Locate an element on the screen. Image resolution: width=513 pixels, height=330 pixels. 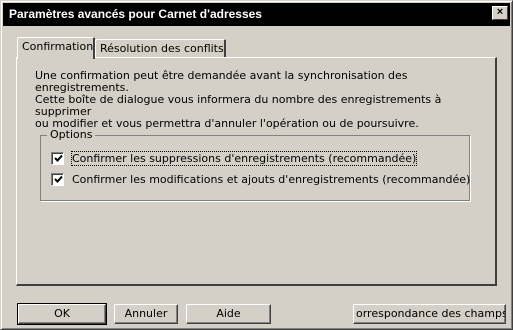
tab-conflict-resolution: Résolution des conflits is located at coordinates (160, 49).